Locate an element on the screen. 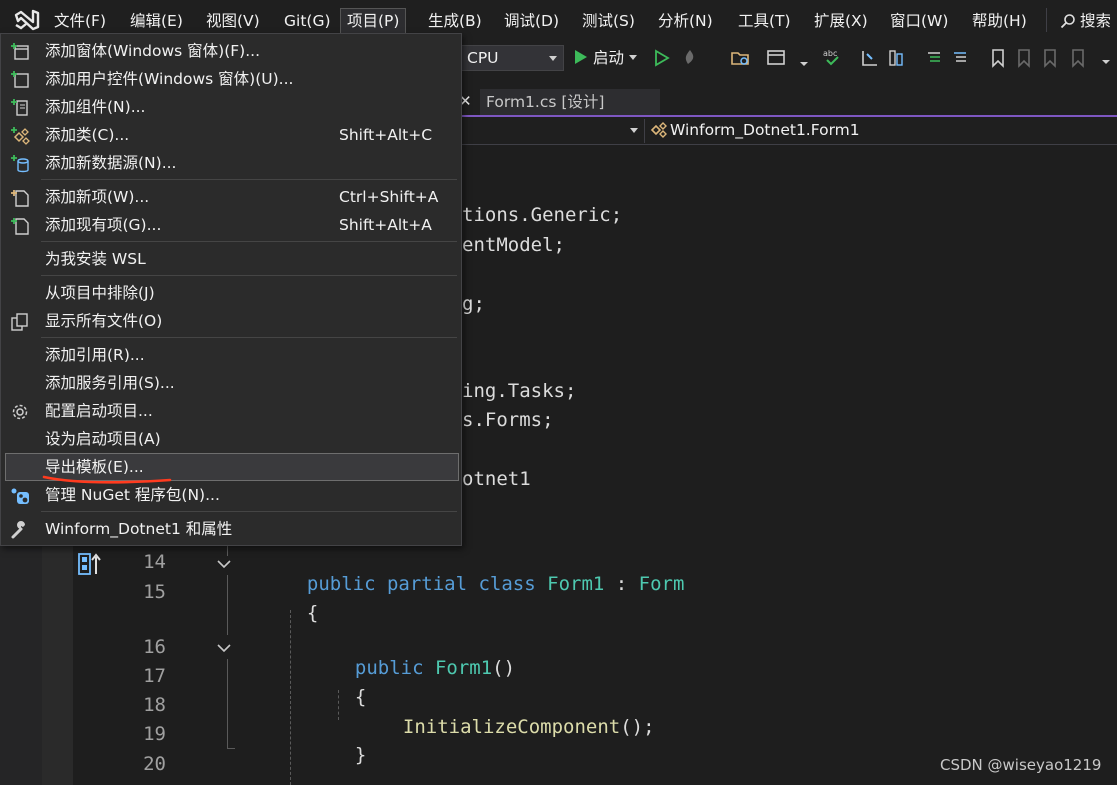 The image size is (1117, 785). step-icon is located at coordinates (870, 58).